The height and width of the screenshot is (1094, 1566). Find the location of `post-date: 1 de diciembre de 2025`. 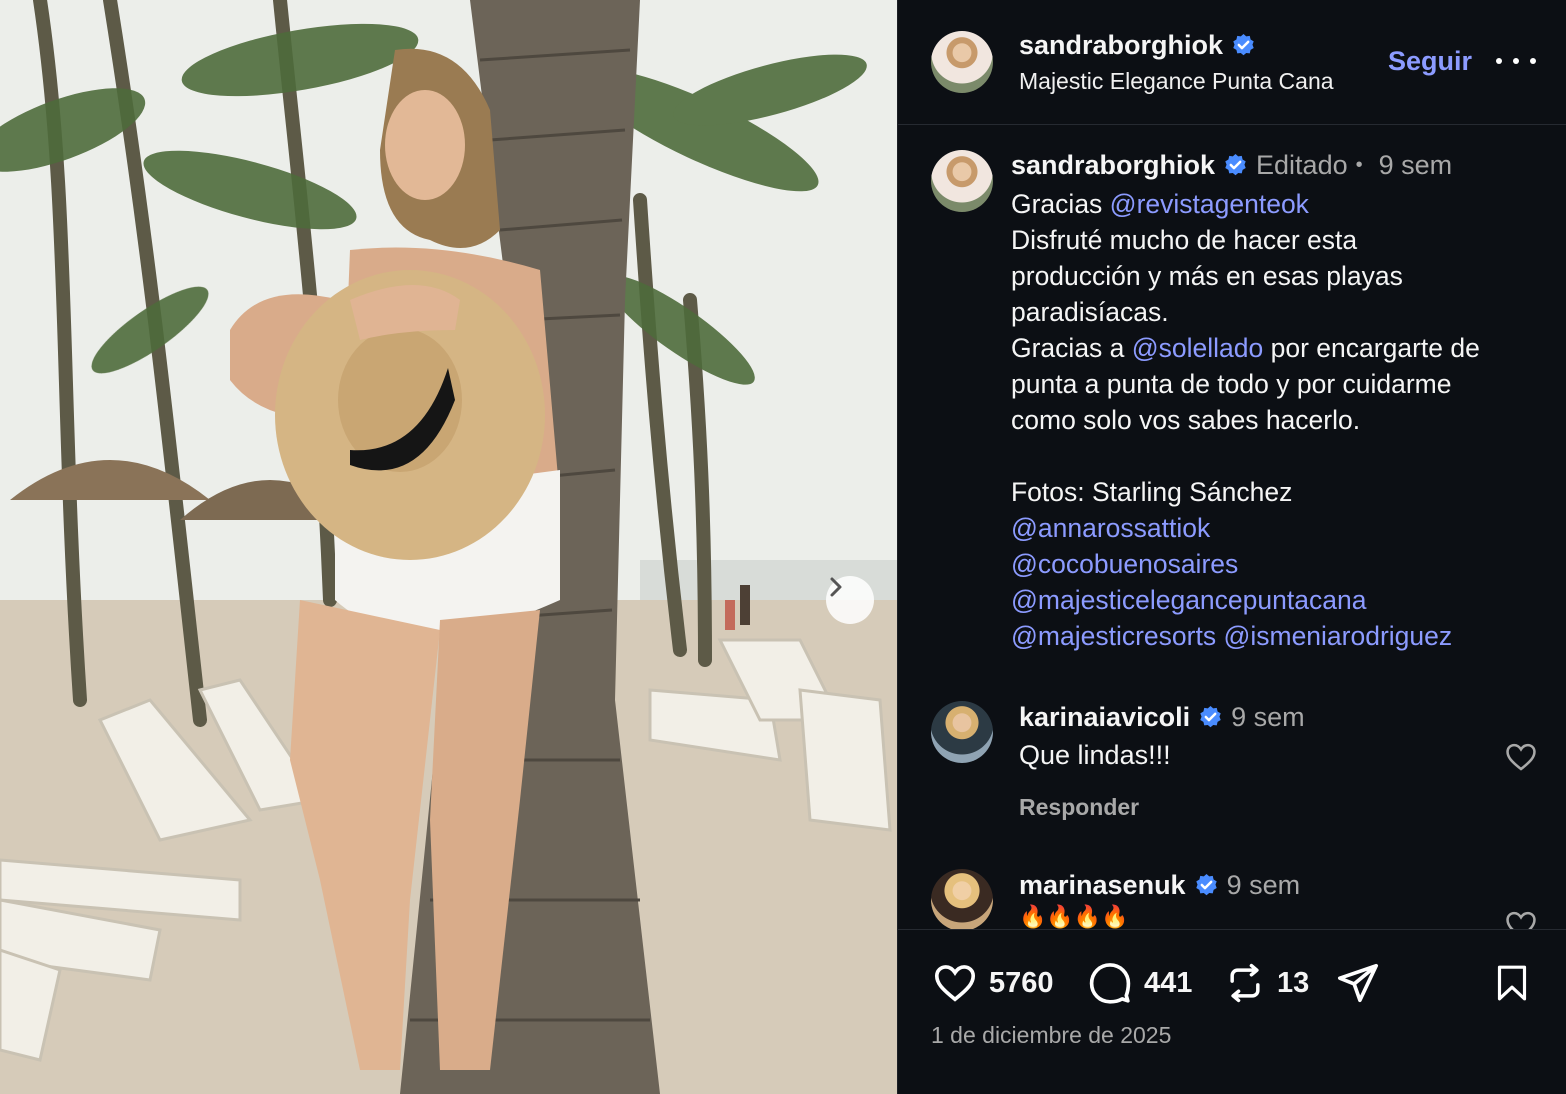

post-date: 1 de diciembre de 2025 is located at coordinates (1051, 1035).